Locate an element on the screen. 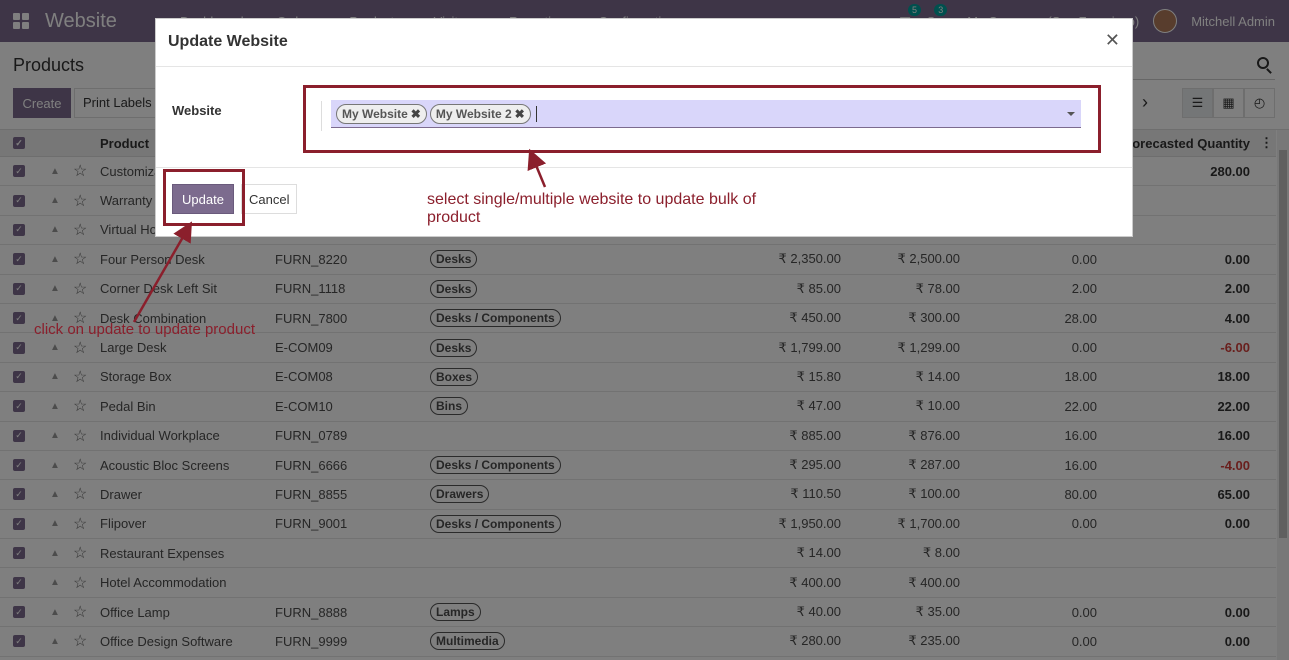 The width and height of the screenshot is (1289, 660). website-field-label: Website is located at coordinates (197, 110).